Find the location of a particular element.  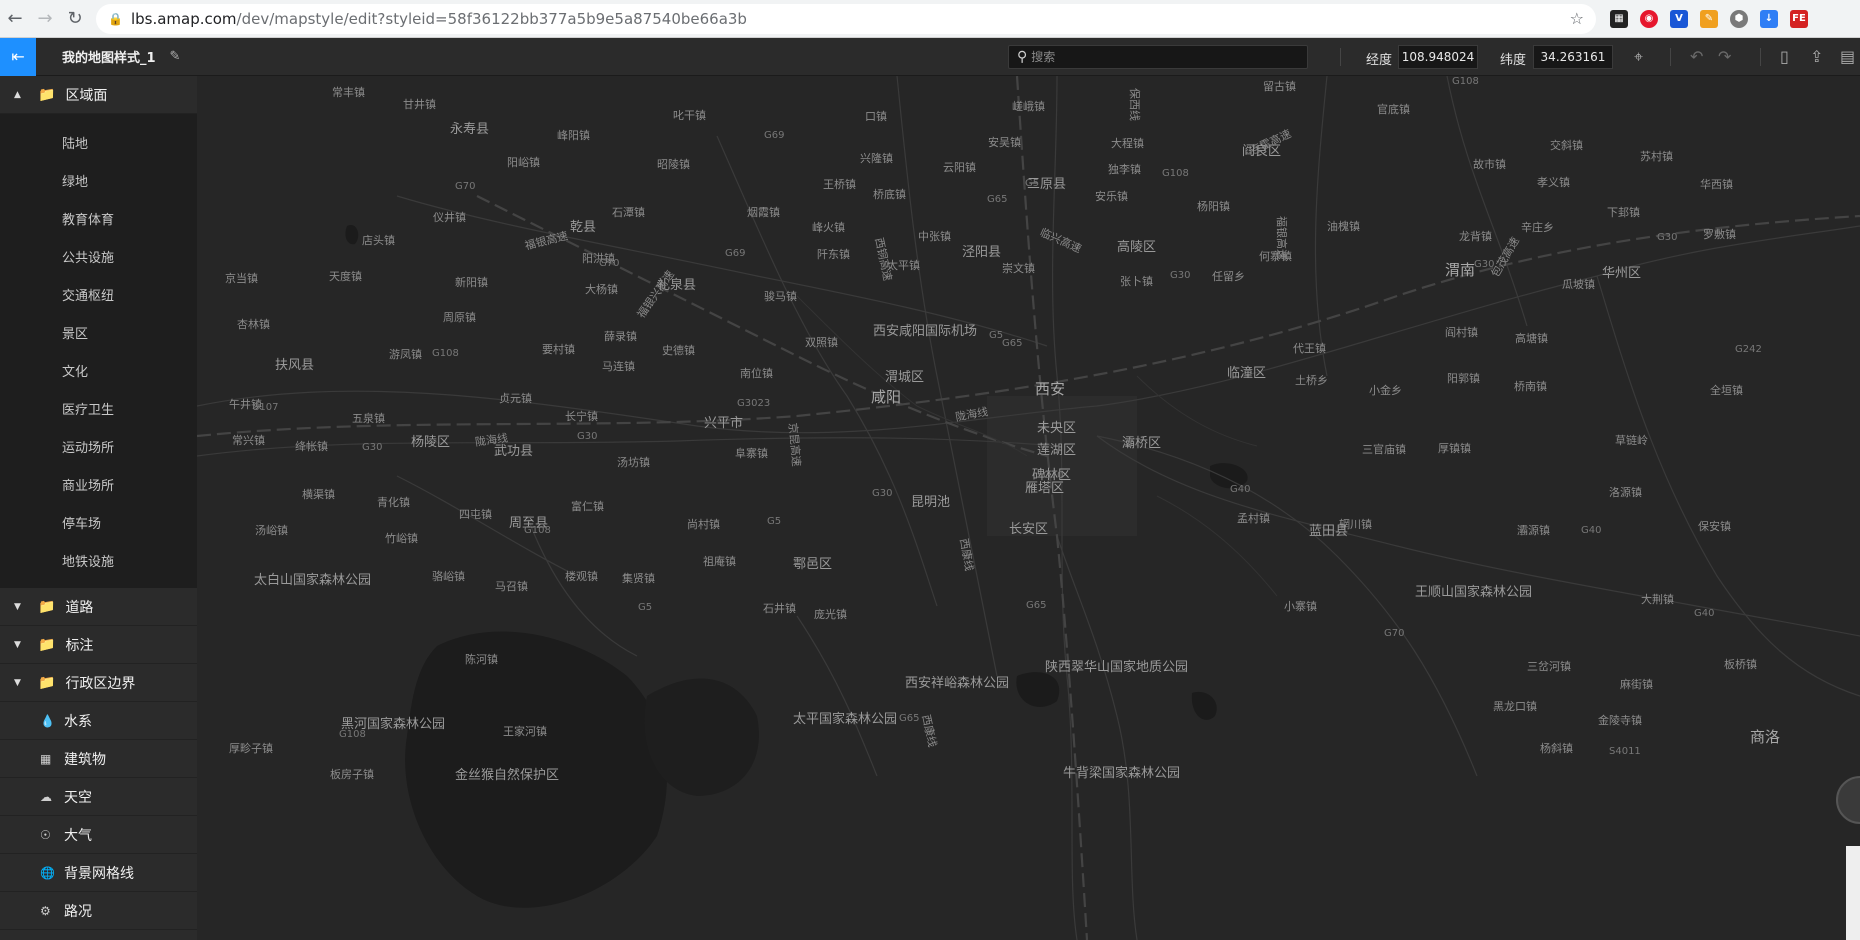

road-number-label: G108 is located at coordinates (1465, 81).